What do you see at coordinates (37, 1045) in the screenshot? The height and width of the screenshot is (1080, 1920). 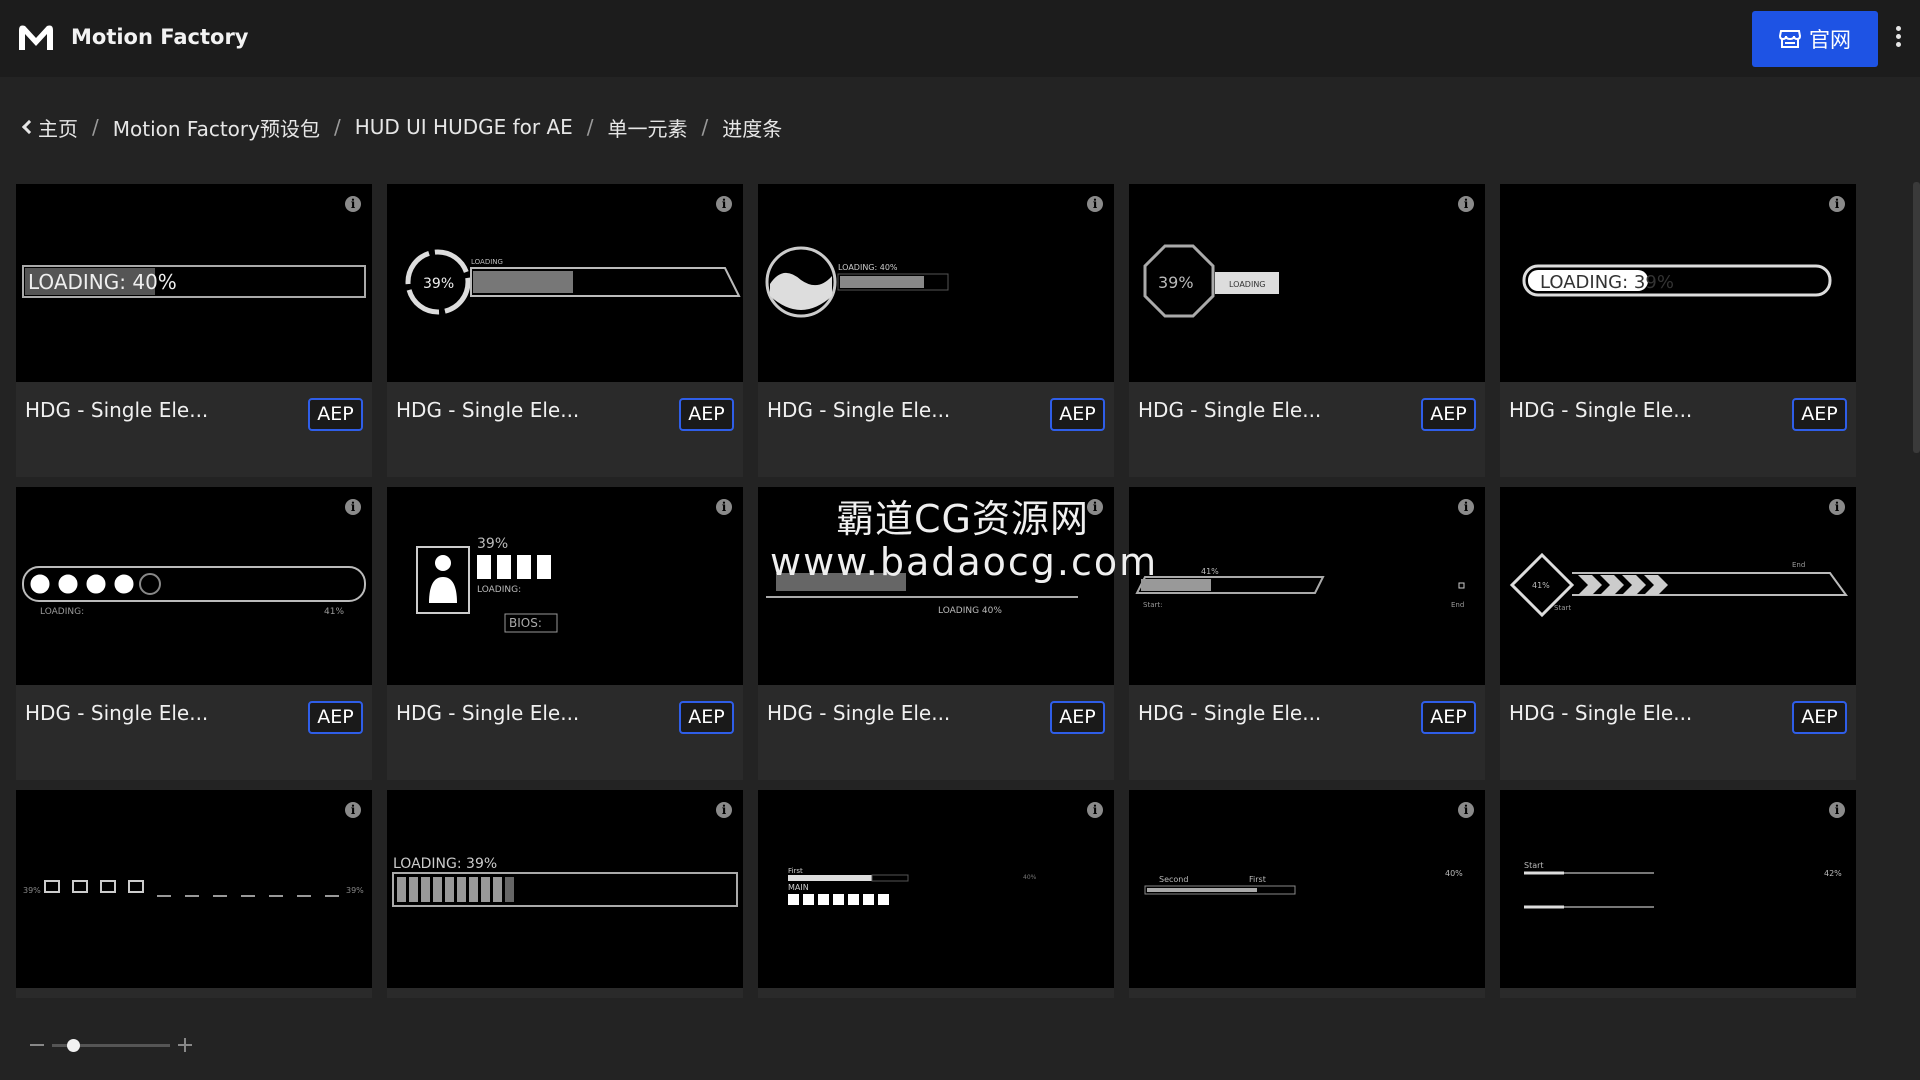 I see `zoom-out-icon` at bounding box center [37, 1045].